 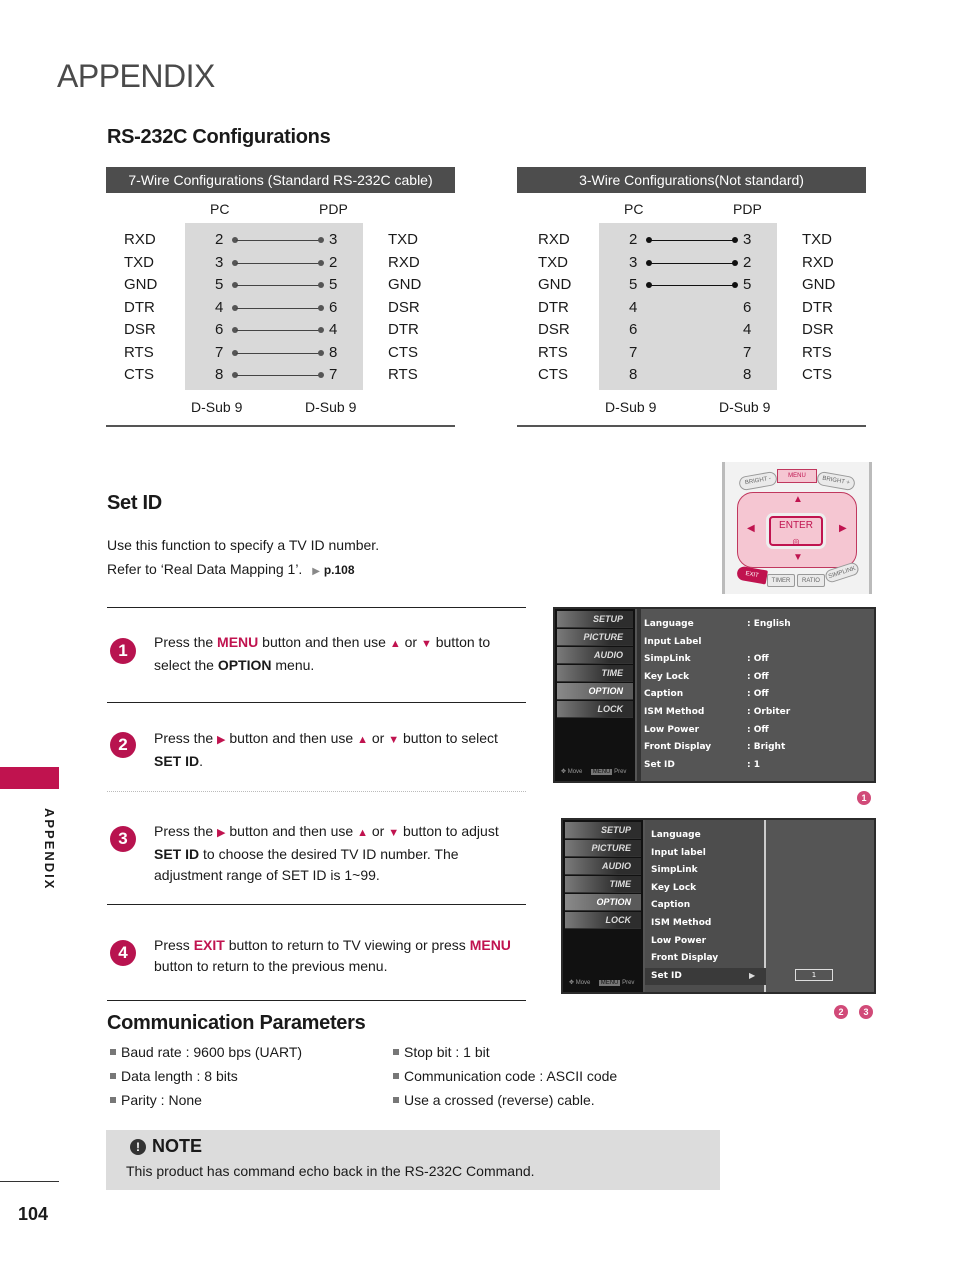 I want to click on ratio-button: RATIO, so click(x=811, y=580).